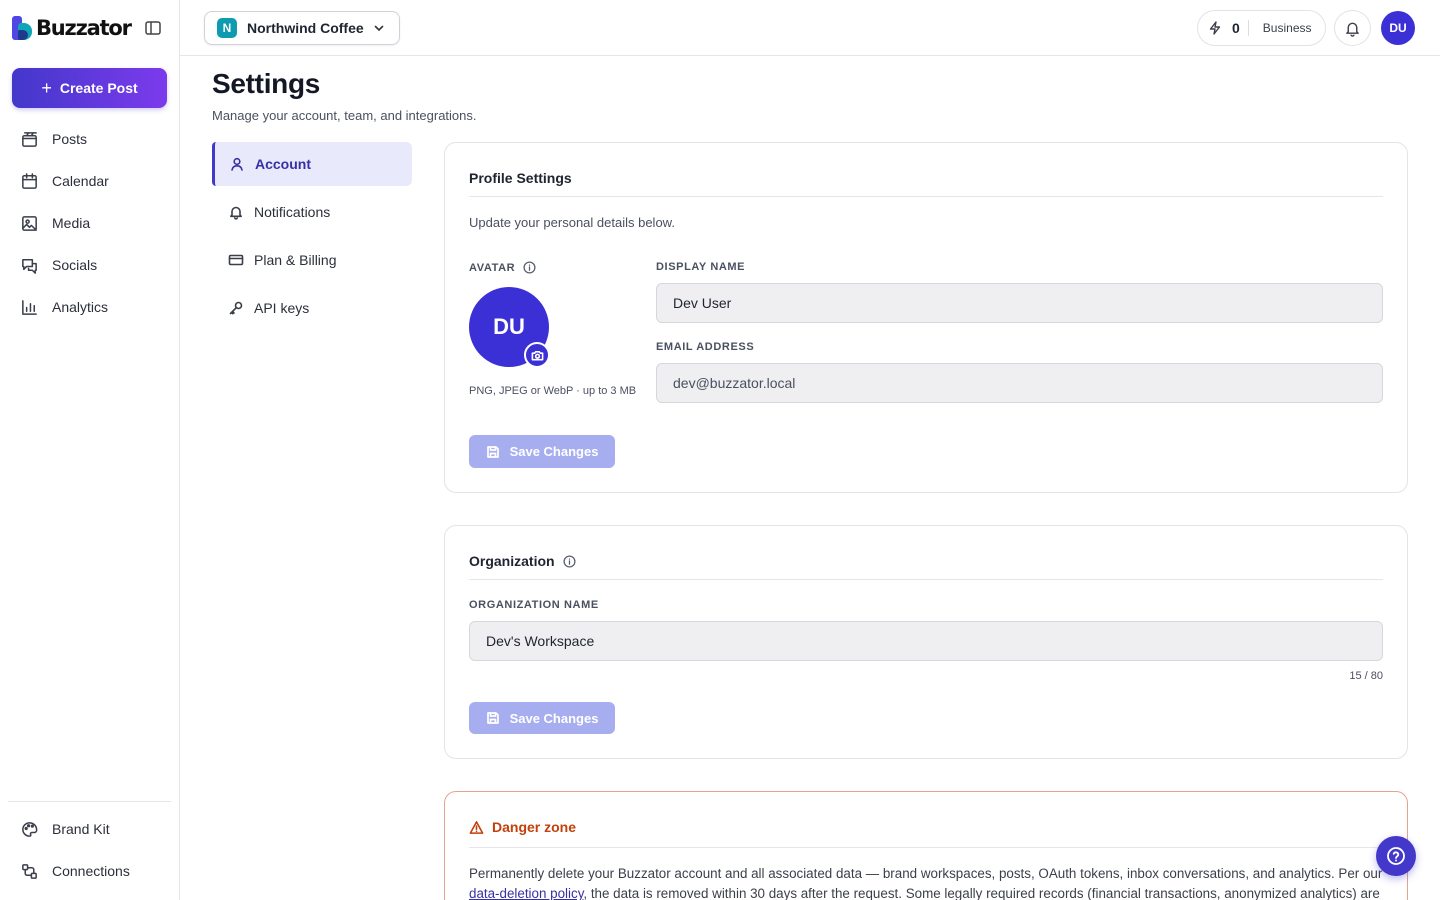 This screenshot has height=900, width=1440. What do you see at coordinates (70, 139) in the screenshot?
I see `sidebar-item-label: Posts` at bounding box center [70, 139].